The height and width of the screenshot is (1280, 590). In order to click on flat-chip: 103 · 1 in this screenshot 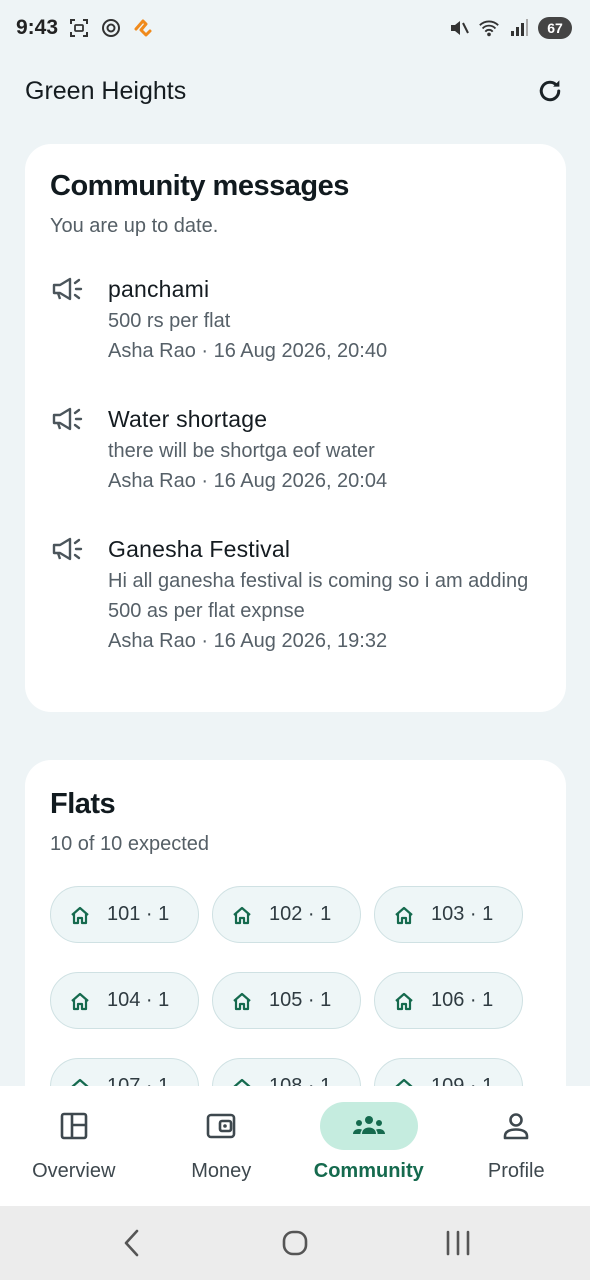, I will do `click(448, 914)`.